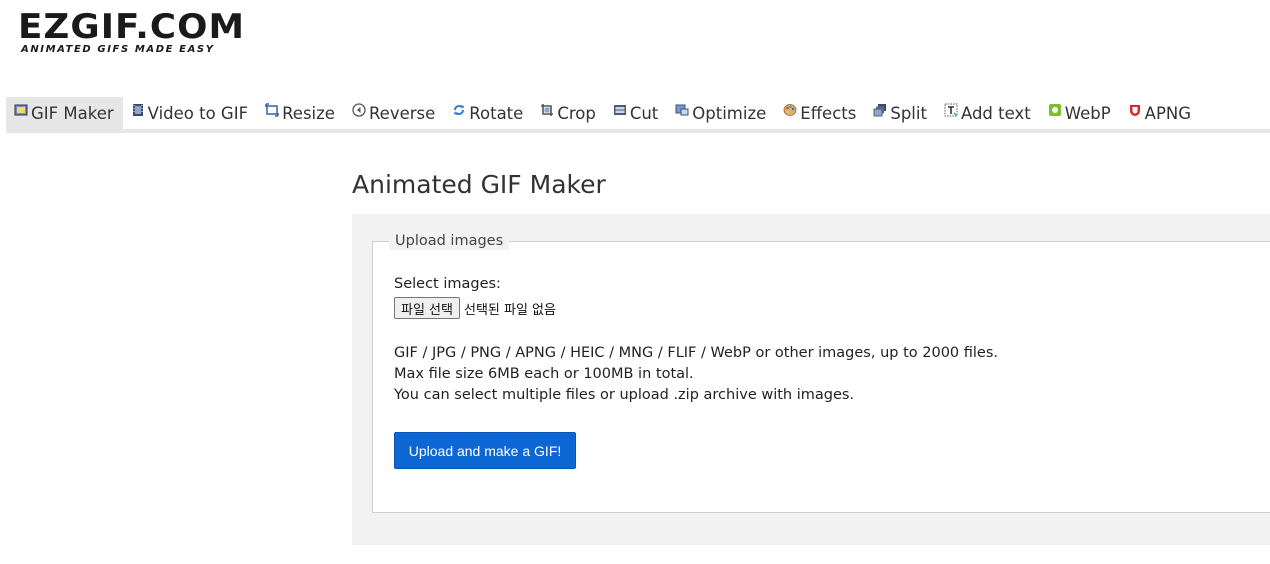 This screenshot has width=1270, height=564. I want to click on nav-label: Cut, so click(644, 113).